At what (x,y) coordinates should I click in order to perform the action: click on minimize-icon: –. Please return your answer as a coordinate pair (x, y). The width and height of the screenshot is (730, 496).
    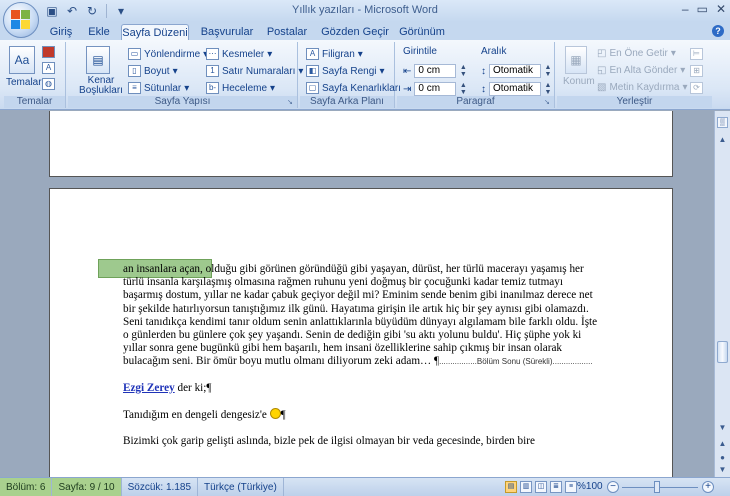
    Looking at the image, I should click on (685, 9).